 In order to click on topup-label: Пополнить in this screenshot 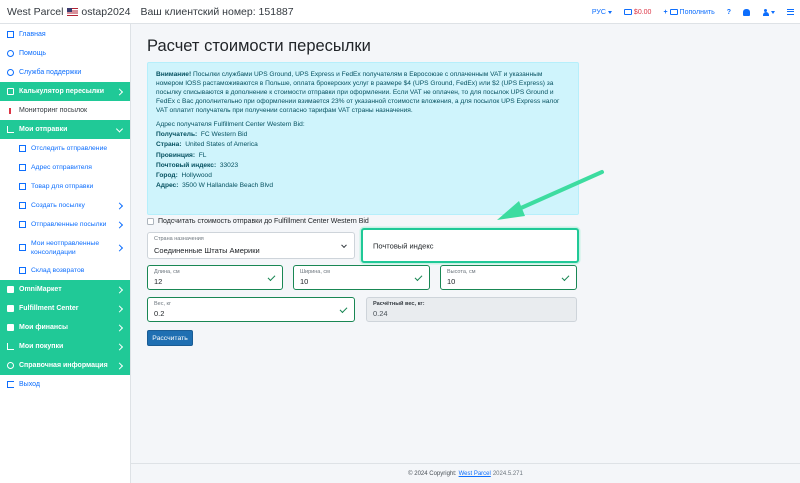, I will do `click(697, 12)`.